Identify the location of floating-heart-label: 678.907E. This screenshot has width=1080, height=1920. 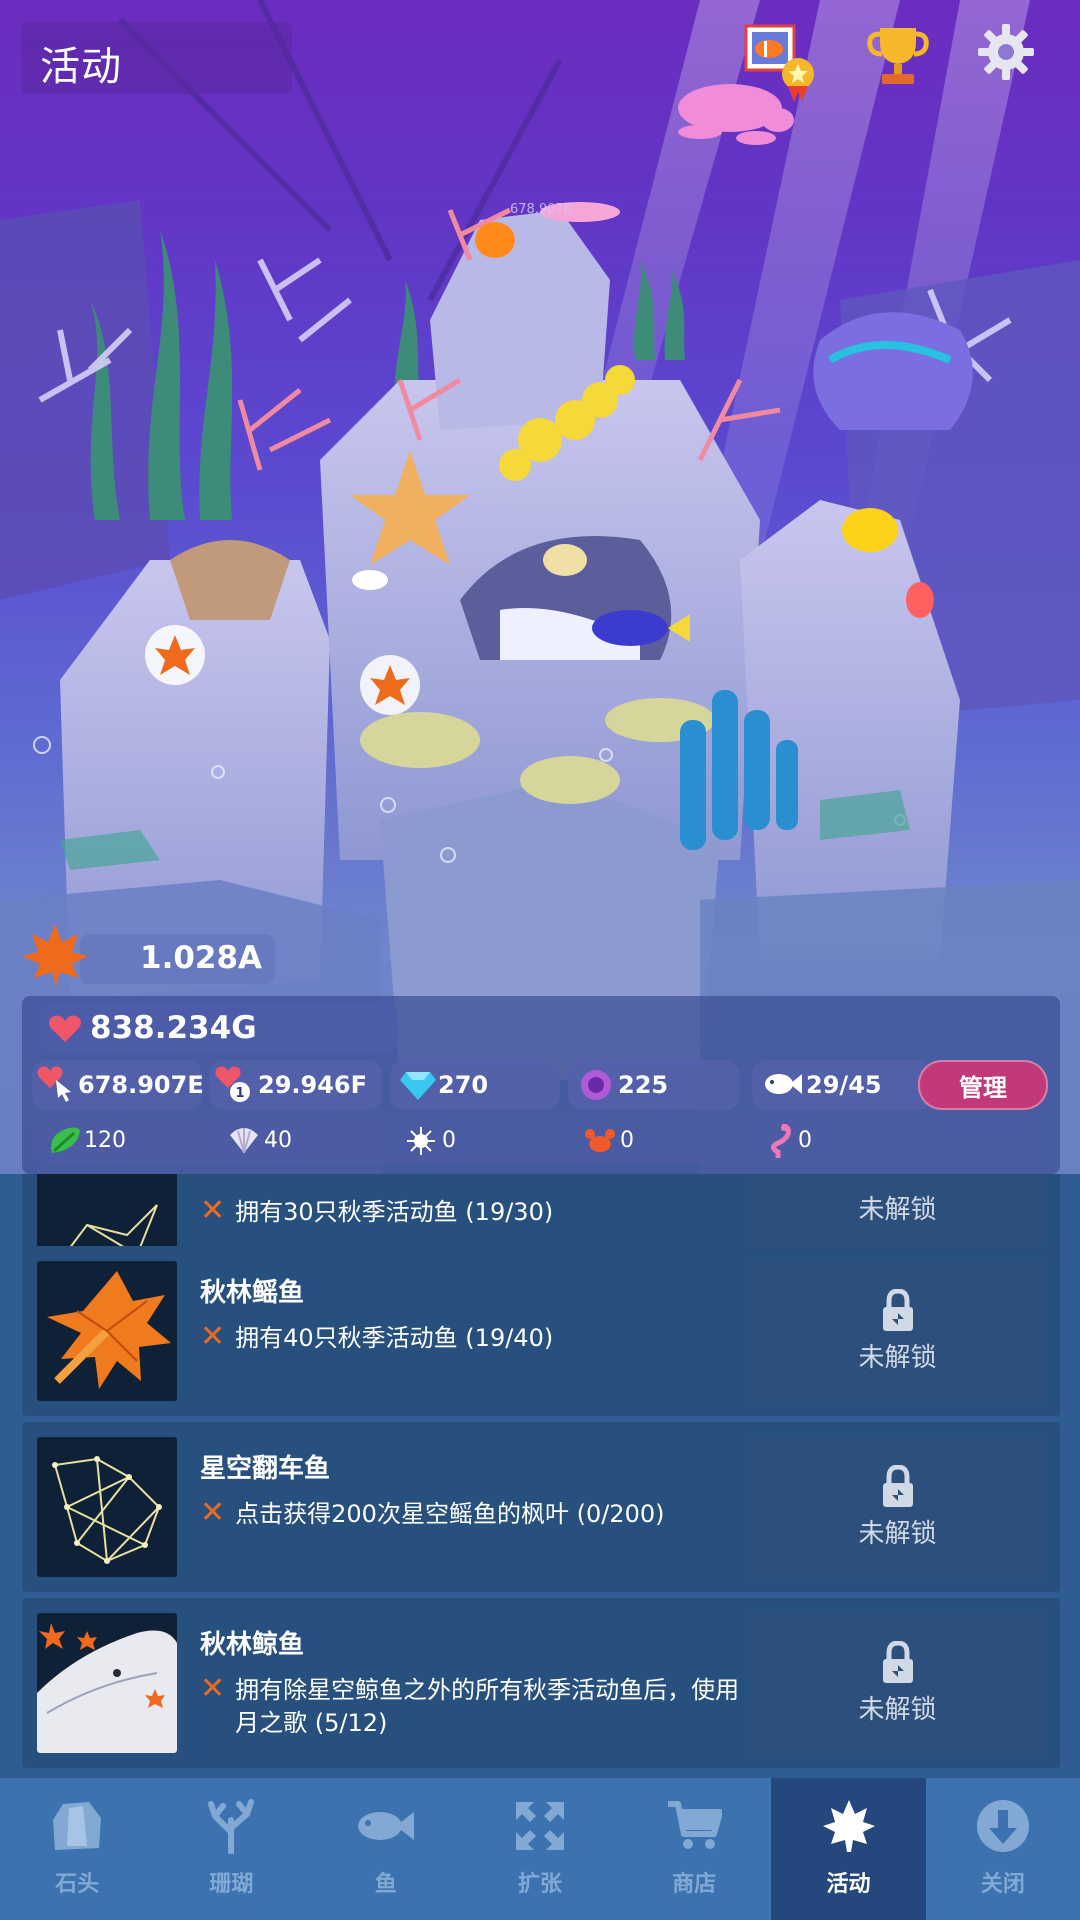
(541, 209).